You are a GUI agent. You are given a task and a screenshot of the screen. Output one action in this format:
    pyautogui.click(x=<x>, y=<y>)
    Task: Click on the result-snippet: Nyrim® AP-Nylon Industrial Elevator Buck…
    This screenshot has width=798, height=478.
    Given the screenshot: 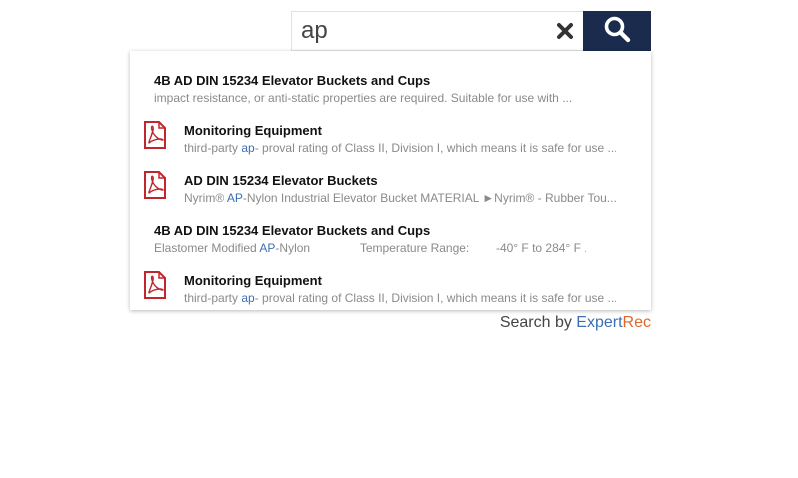 What is the action you would take?
    pyautogui.click(x=400, y=198)
    